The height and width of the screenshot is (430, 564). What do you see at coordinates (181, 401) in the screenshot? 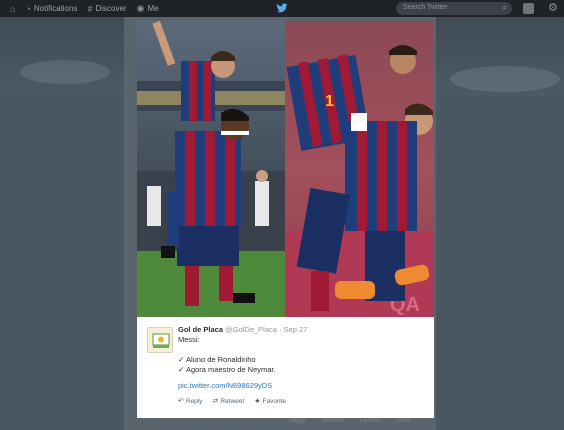
I see `reply-icon: ↶` at bounding box center [181, 401].